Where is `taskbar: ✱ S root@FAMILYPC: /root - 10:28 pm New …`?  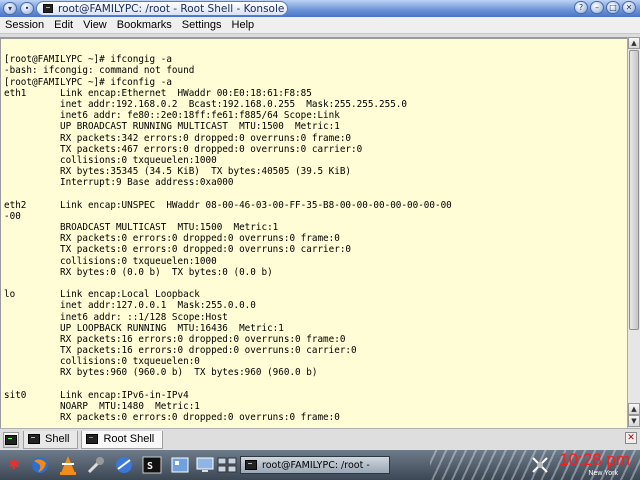
taskbar: ✱ S root@FAMILYPC: /root - 10:28 pm New … is located at coordinates (320, 465).